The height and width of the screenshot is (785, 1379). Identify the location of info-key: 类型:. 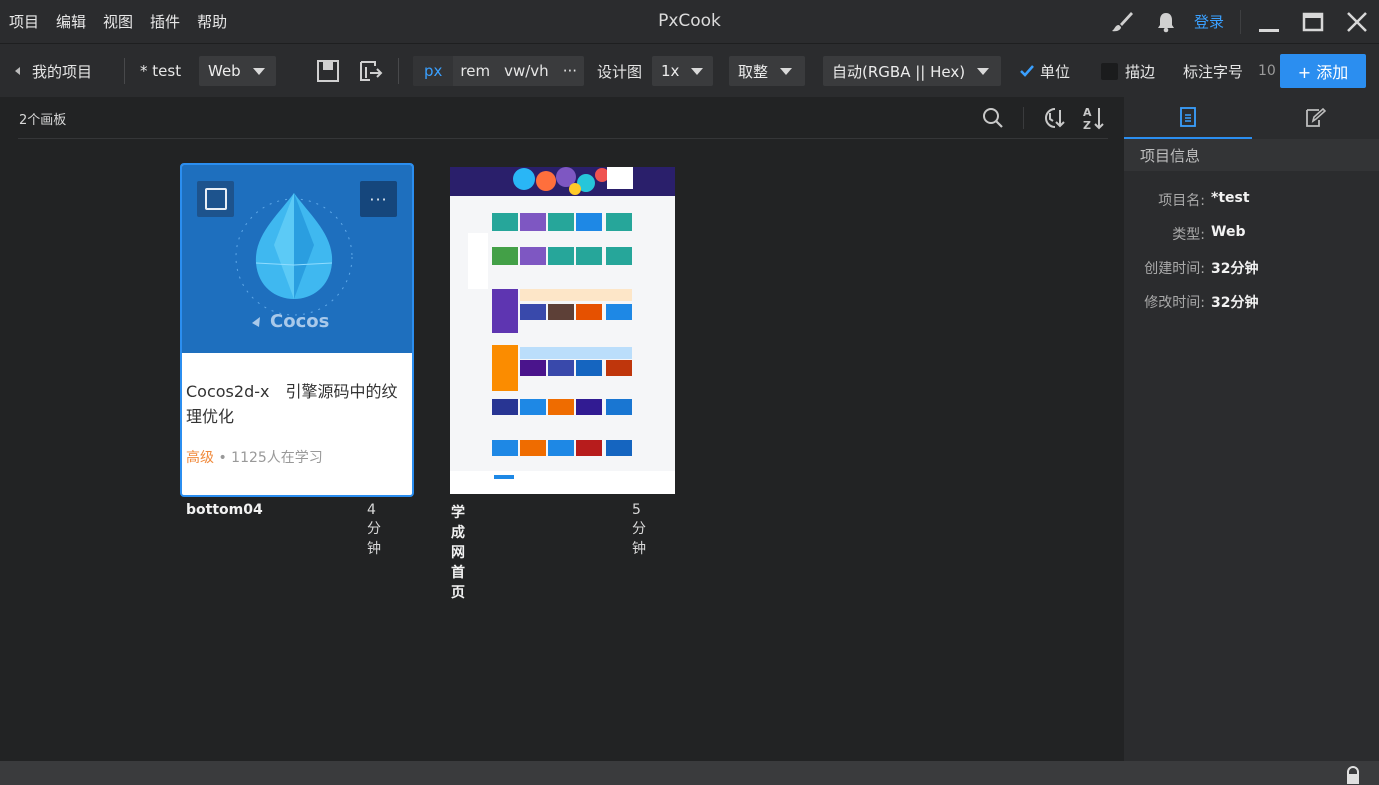
(1188, 235).